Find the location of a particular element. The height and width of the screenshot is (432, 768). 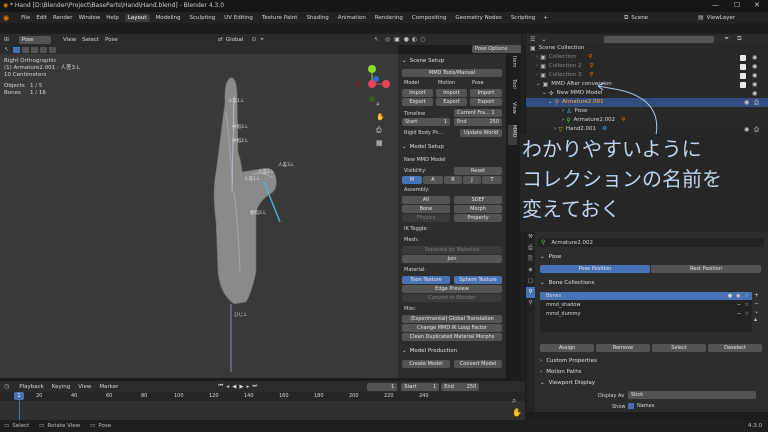

jump-start-icon: ⏮ is located at coordinates (220, 386).